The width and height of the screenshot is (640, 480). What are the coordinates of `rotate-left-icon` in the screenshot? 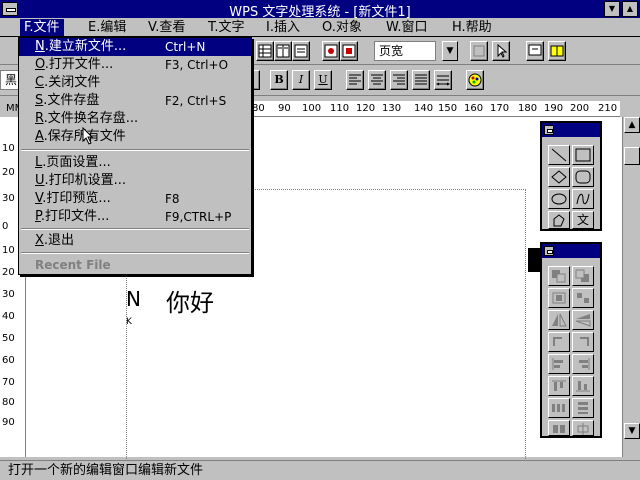 It's located at (559, 342).